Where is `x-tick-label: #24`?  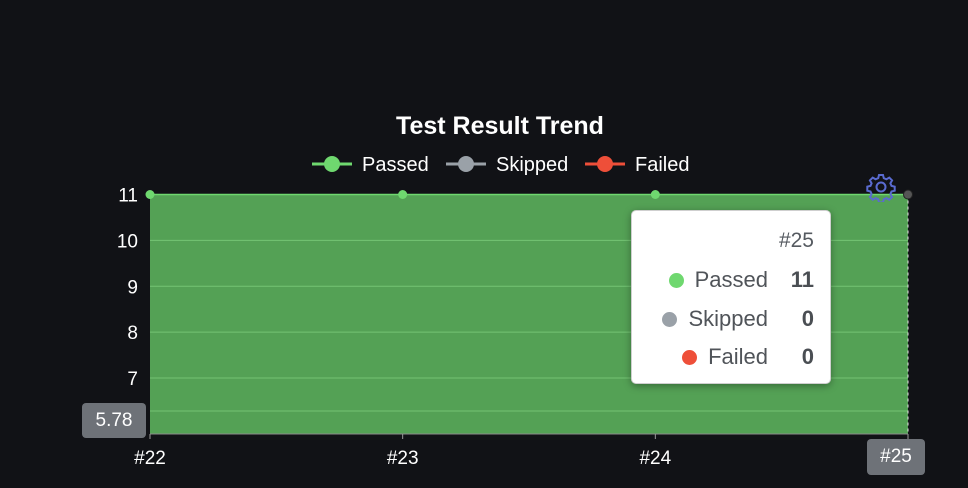
x-tick-label: #24 is located at coordinates (655, 458).